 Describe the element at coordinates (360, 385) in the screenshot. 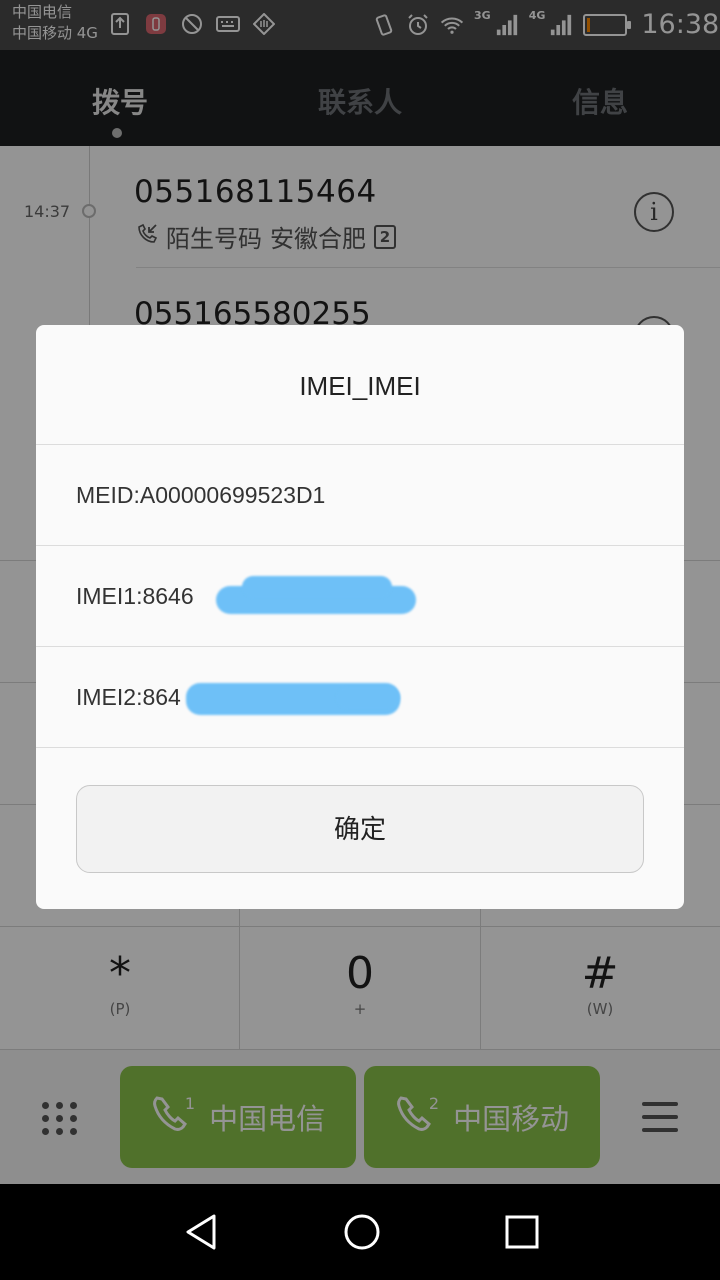

I see `dialog-title: IMEI_IMEI` at that location.